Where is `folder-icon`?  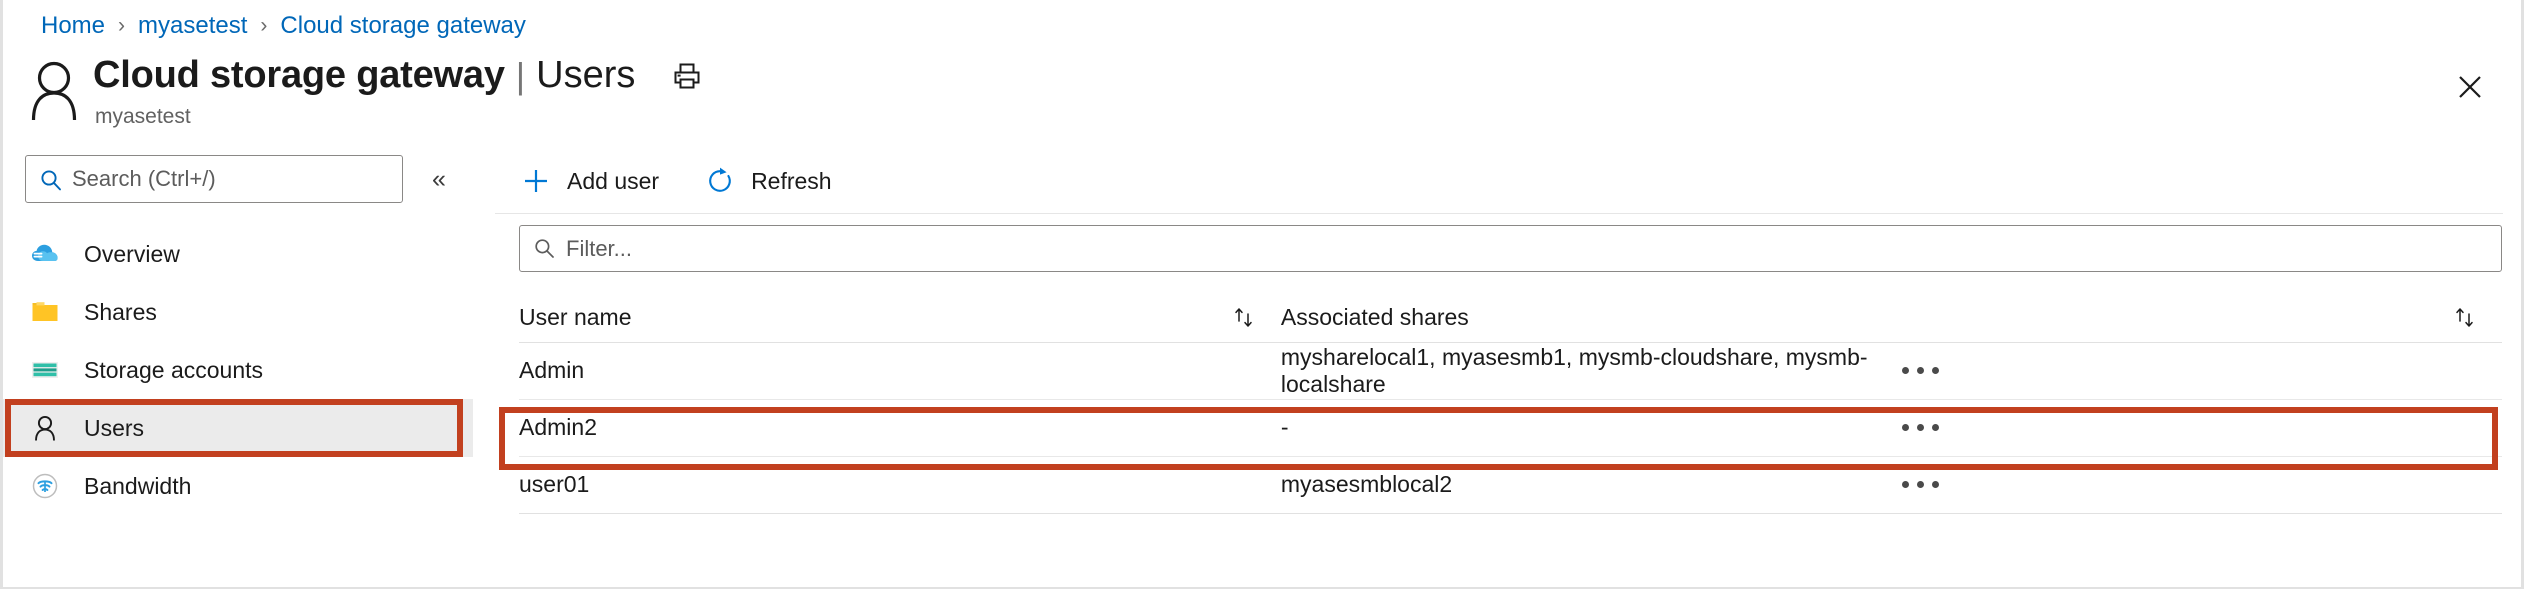
folder-icon is located at coordinates (45, 312).